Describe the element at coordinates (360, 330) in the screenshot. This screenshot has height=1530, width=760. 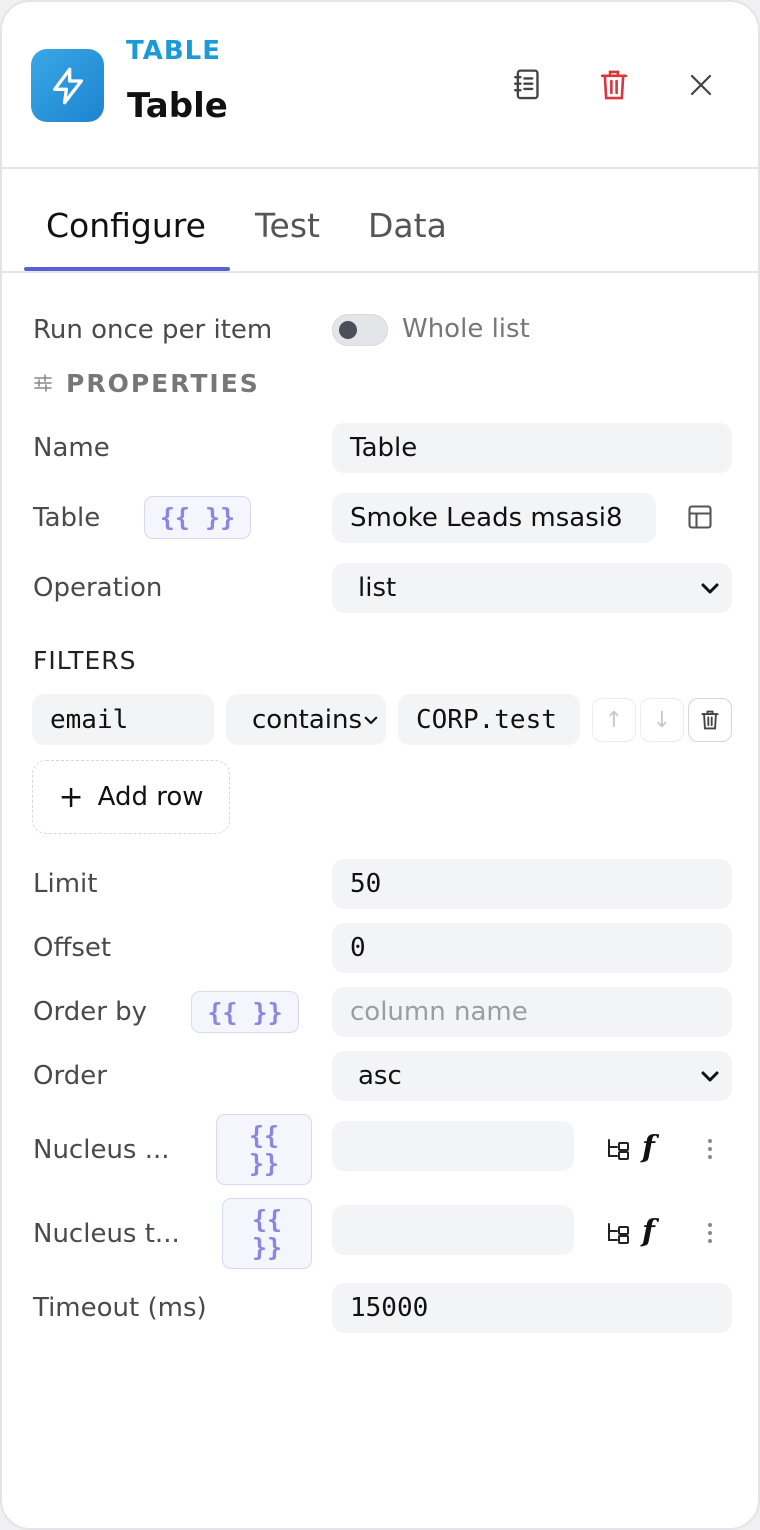
I see `whole-list-toggle` at that location.